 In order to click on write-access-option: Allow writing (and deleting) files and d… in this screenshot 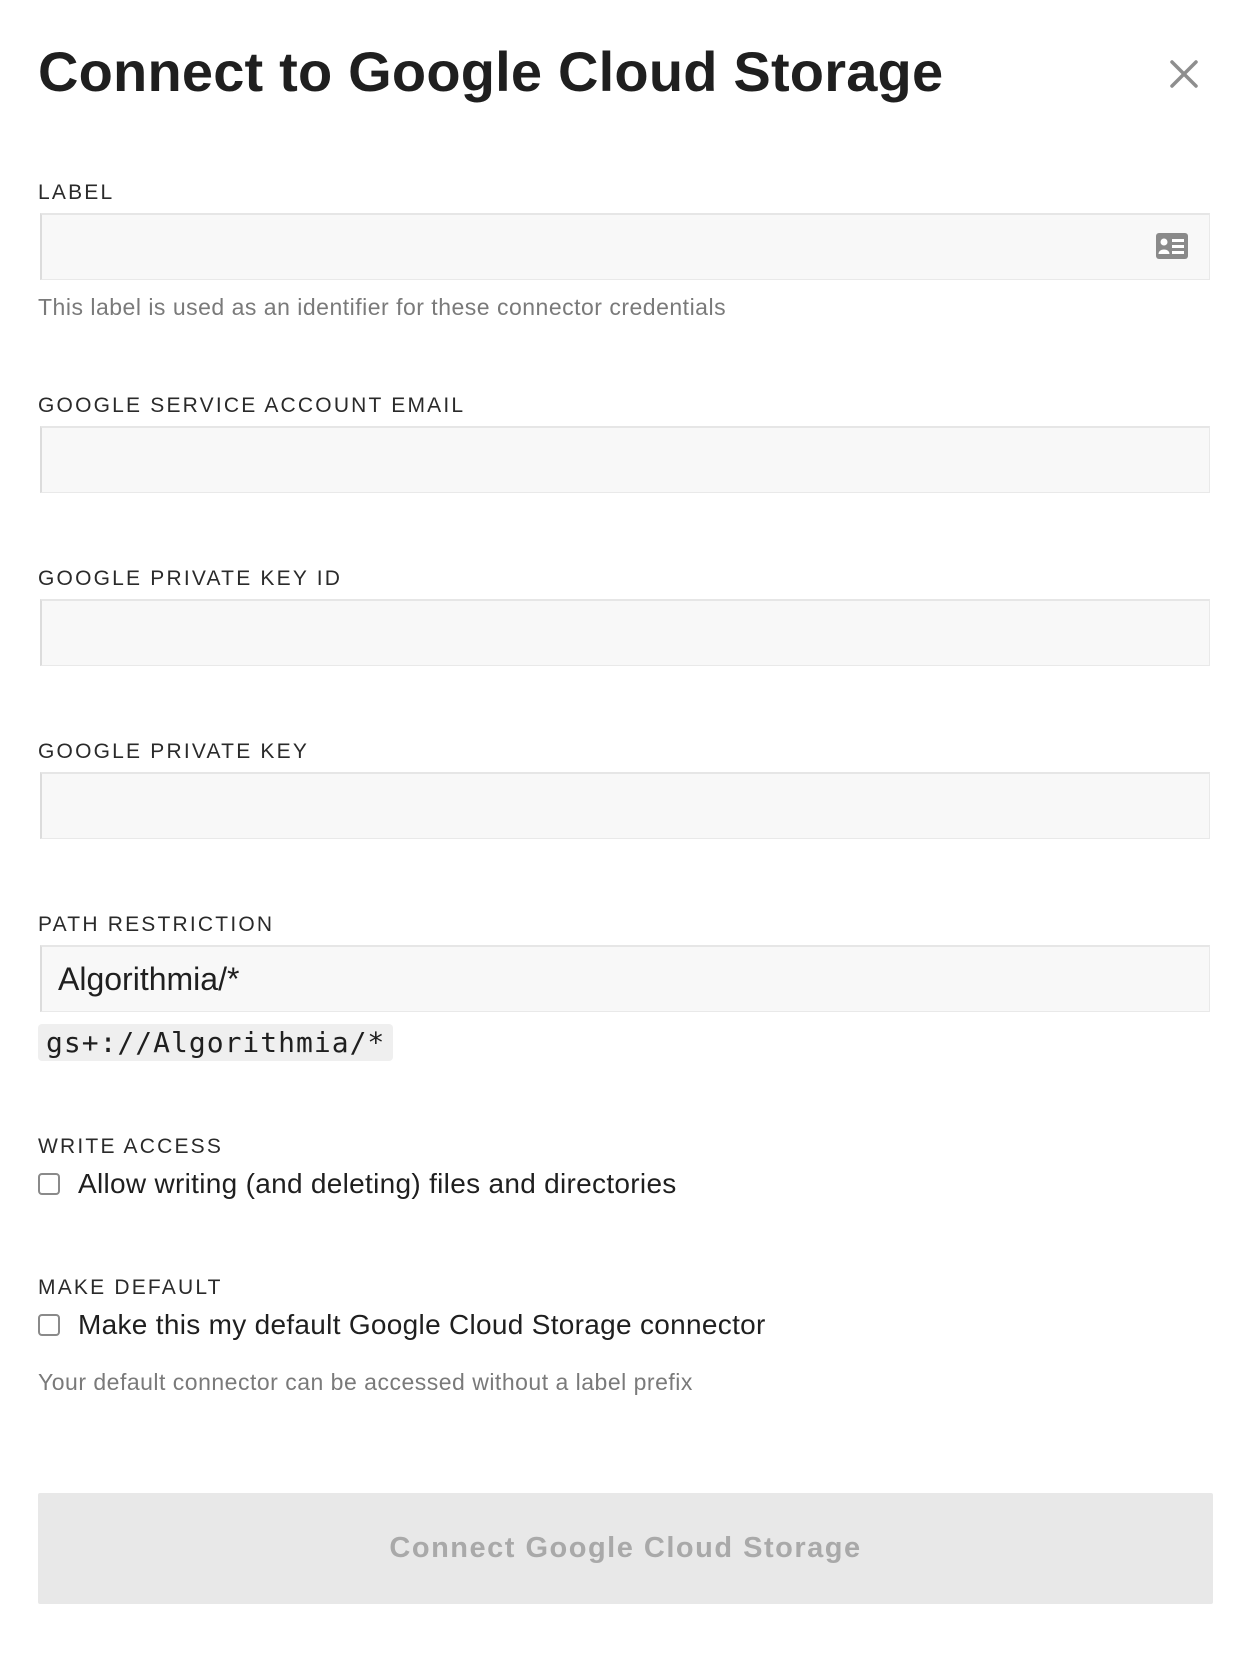, I will do `click(357, 1184)`.